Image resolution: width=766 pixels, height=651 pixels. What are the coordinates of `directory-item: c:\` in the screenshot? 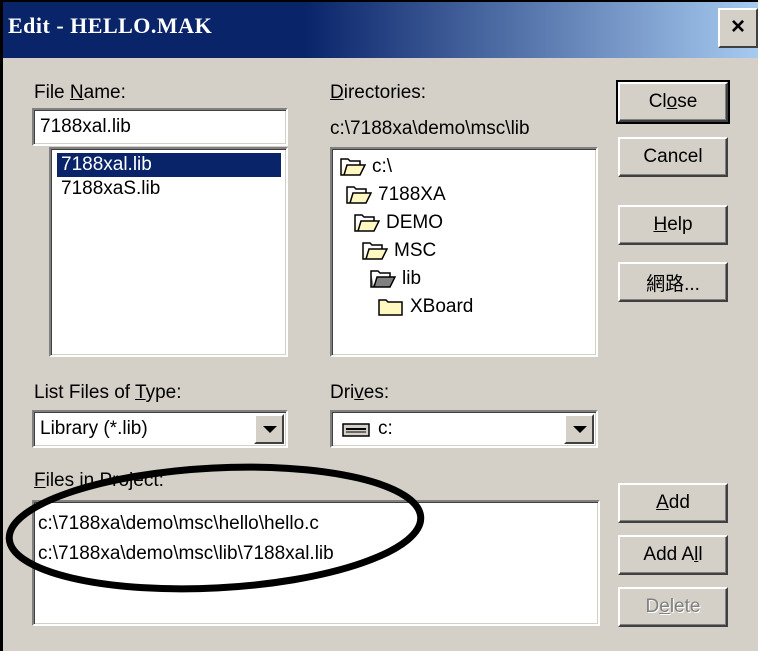 It's located at (366, 167).